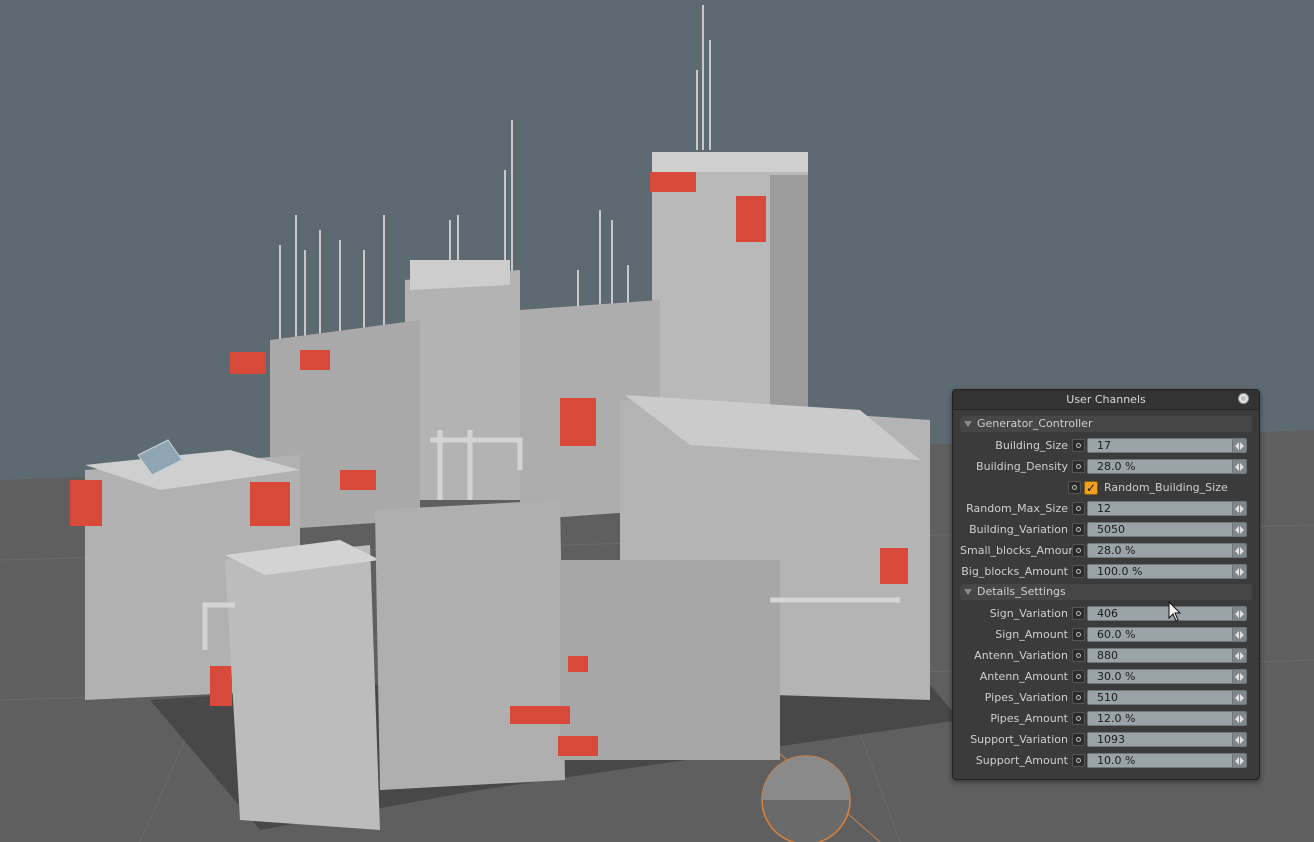  Describe the element at coordinates (1160, 508) in the screenshot. I see `random-max-size-input: 12` at that location.